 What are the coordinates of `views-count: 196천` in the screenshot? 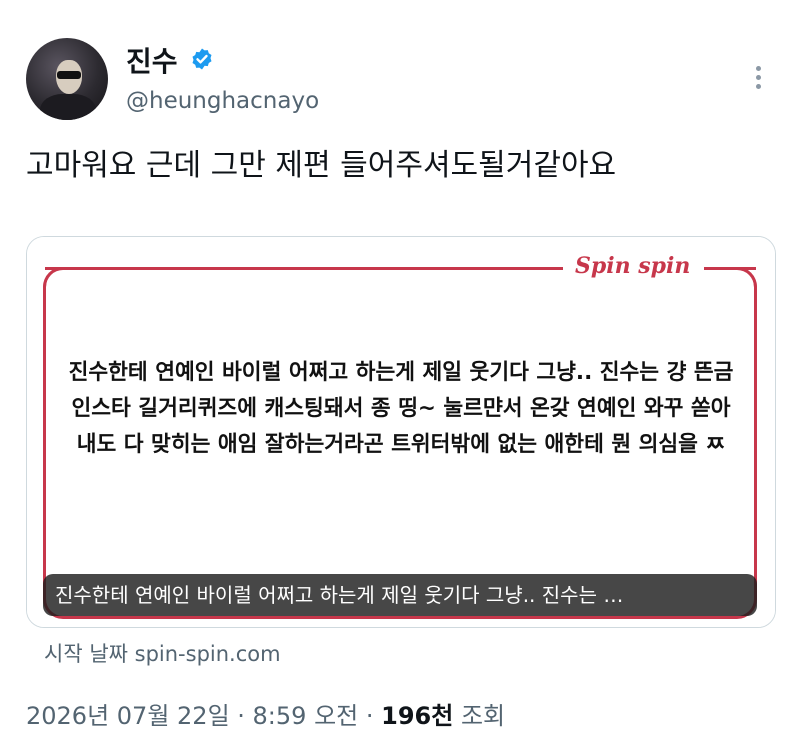 It's located at (417, 716).